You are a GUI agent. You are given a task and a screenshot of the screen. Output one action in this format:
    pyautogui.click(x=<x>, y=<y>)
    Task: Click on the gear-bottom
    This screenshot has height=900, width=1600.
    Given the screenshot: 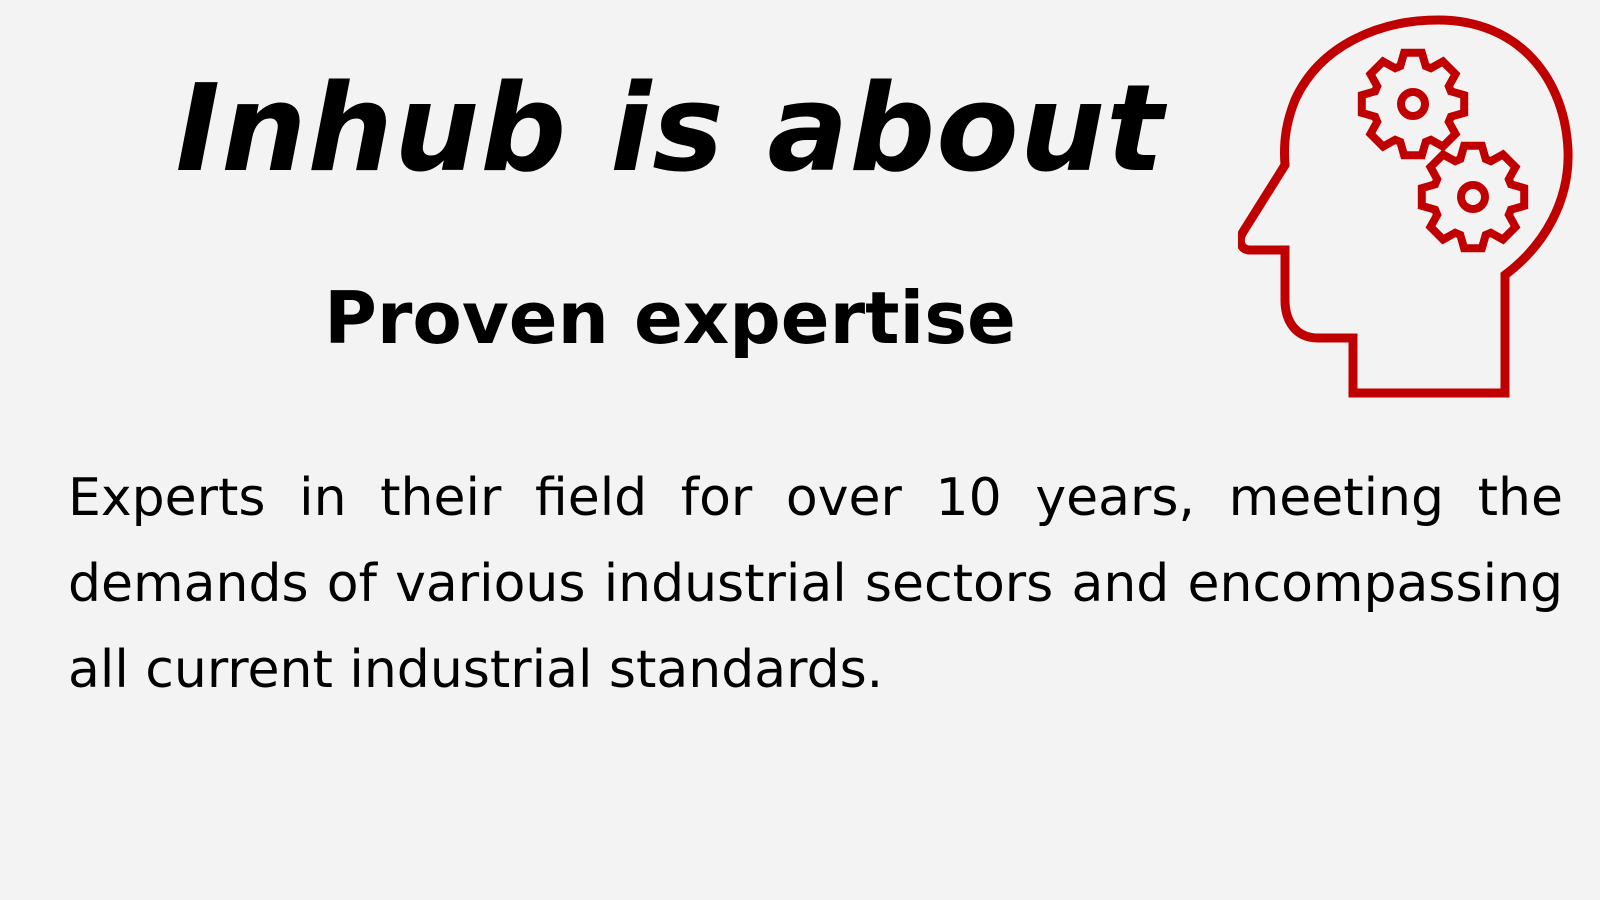 What is the action you would take?
    pyautogui.click(x=1473, y=197)
    